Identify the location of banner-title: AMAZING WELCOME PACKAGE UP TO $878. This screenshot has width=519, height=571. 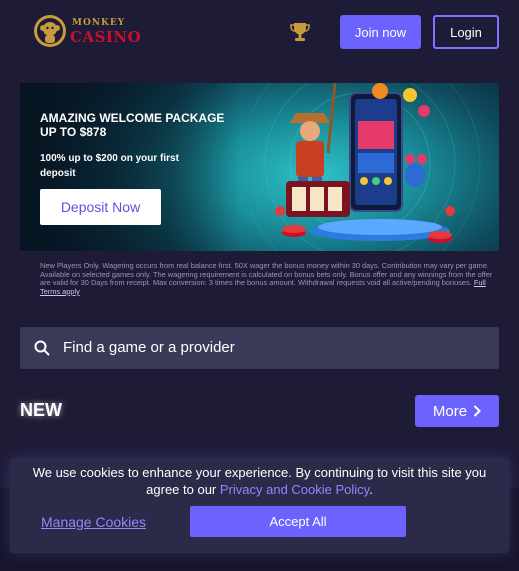
(132, 125).